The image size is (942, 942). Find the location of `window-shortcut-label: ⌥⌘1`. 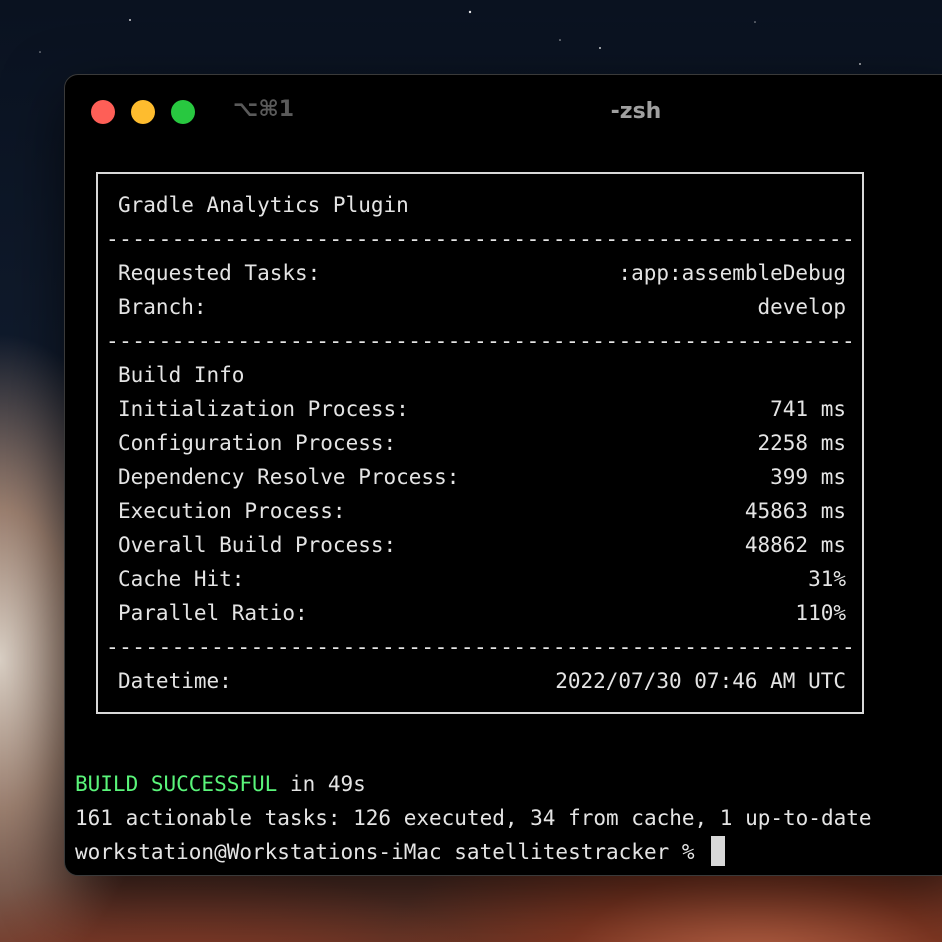

window-shortcut-label: ⌥⌘1 is located at coordinates (264, 109).